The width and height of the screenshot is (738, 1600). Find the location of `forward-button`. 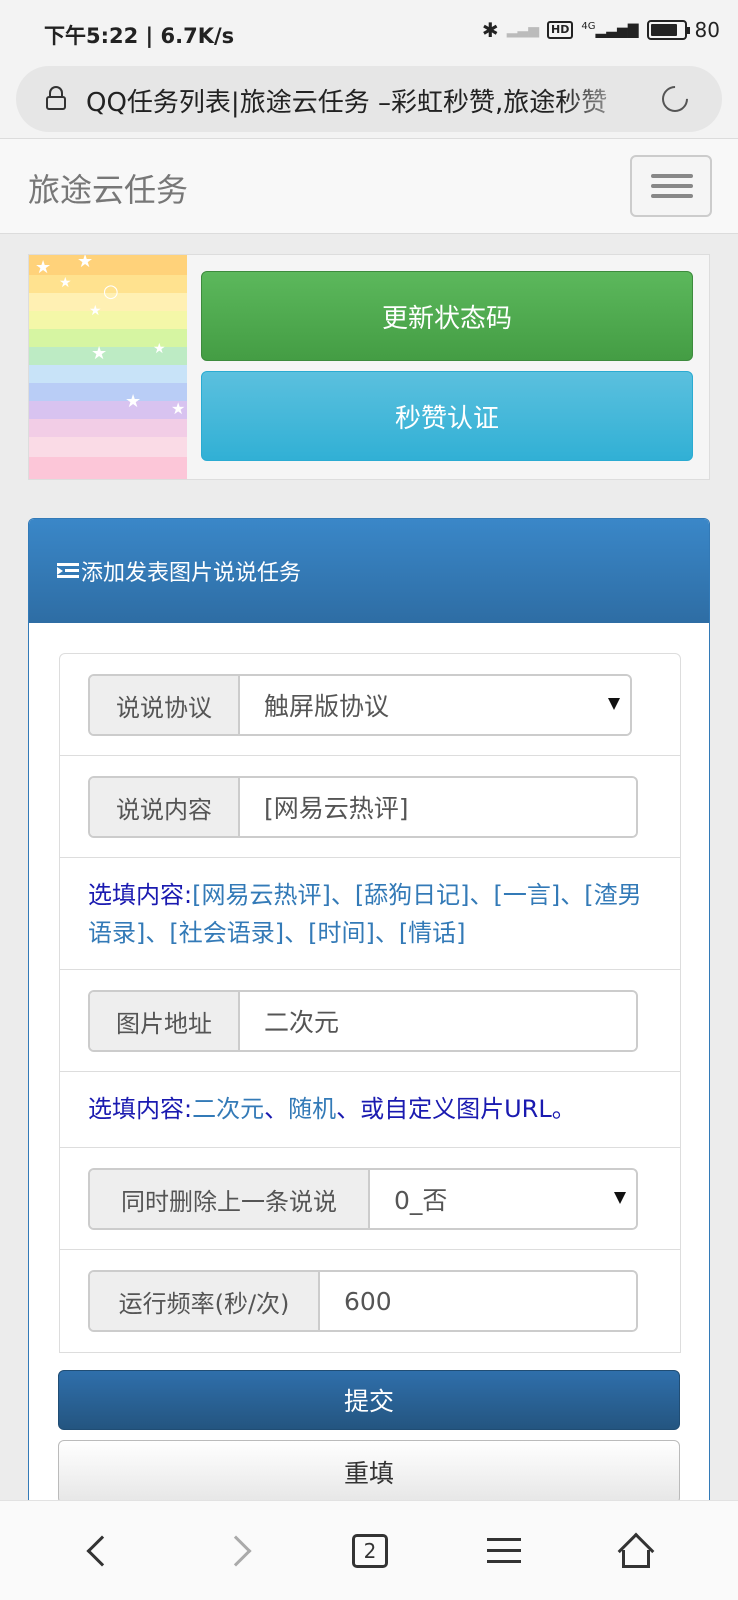

forward-button is located at coordinates (236, 1551).